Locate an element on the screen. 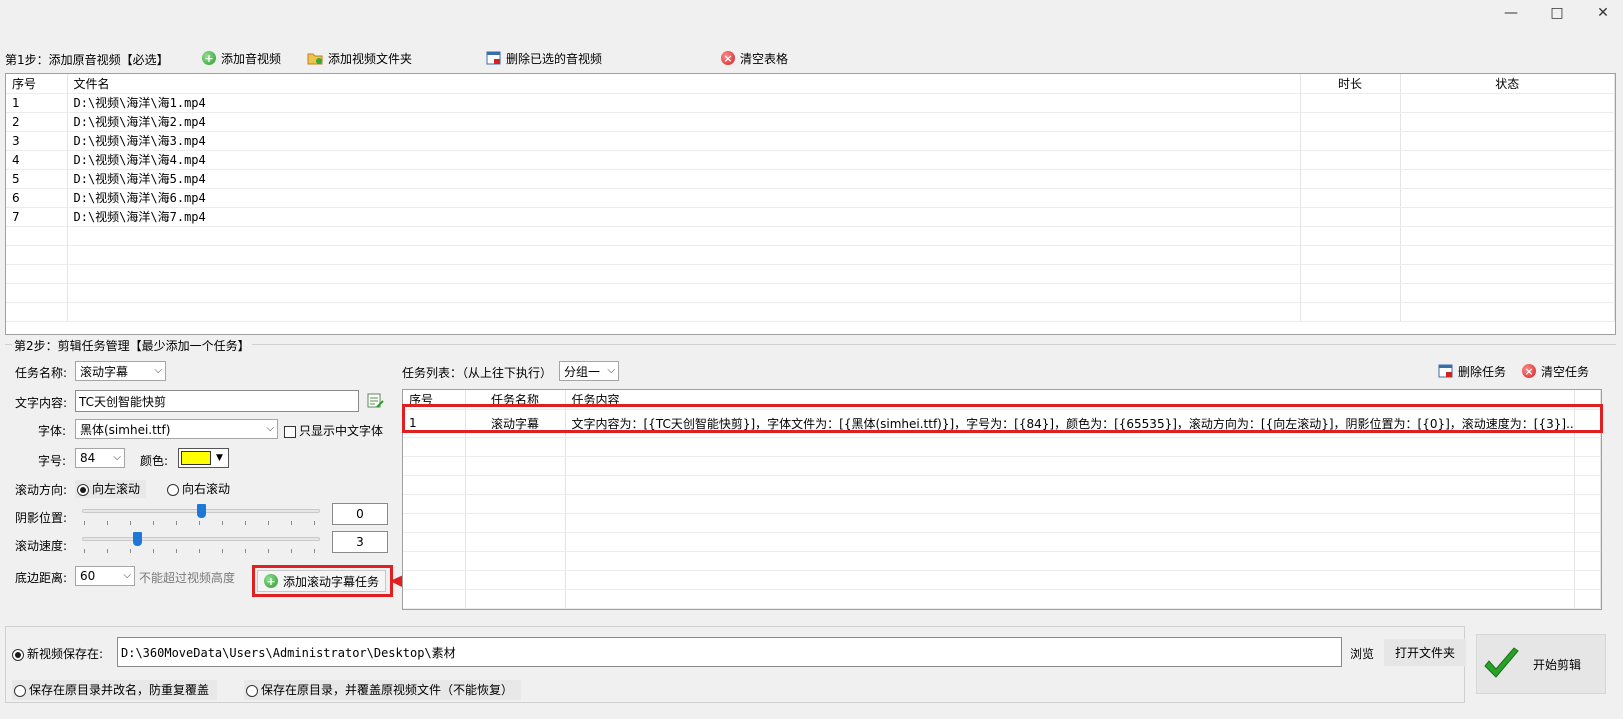 This screenshot has width=1623, height=719. color-picker: ▼ is located at coordinates (203, 458).